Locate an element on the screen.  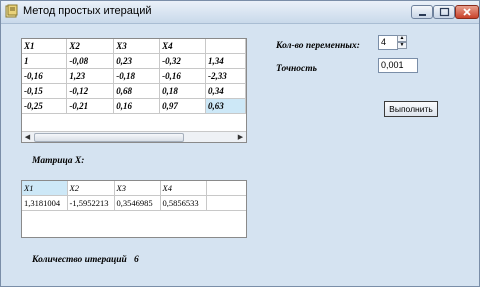
title-bar: Метод простых итераций is located at coordinates (240, 12).